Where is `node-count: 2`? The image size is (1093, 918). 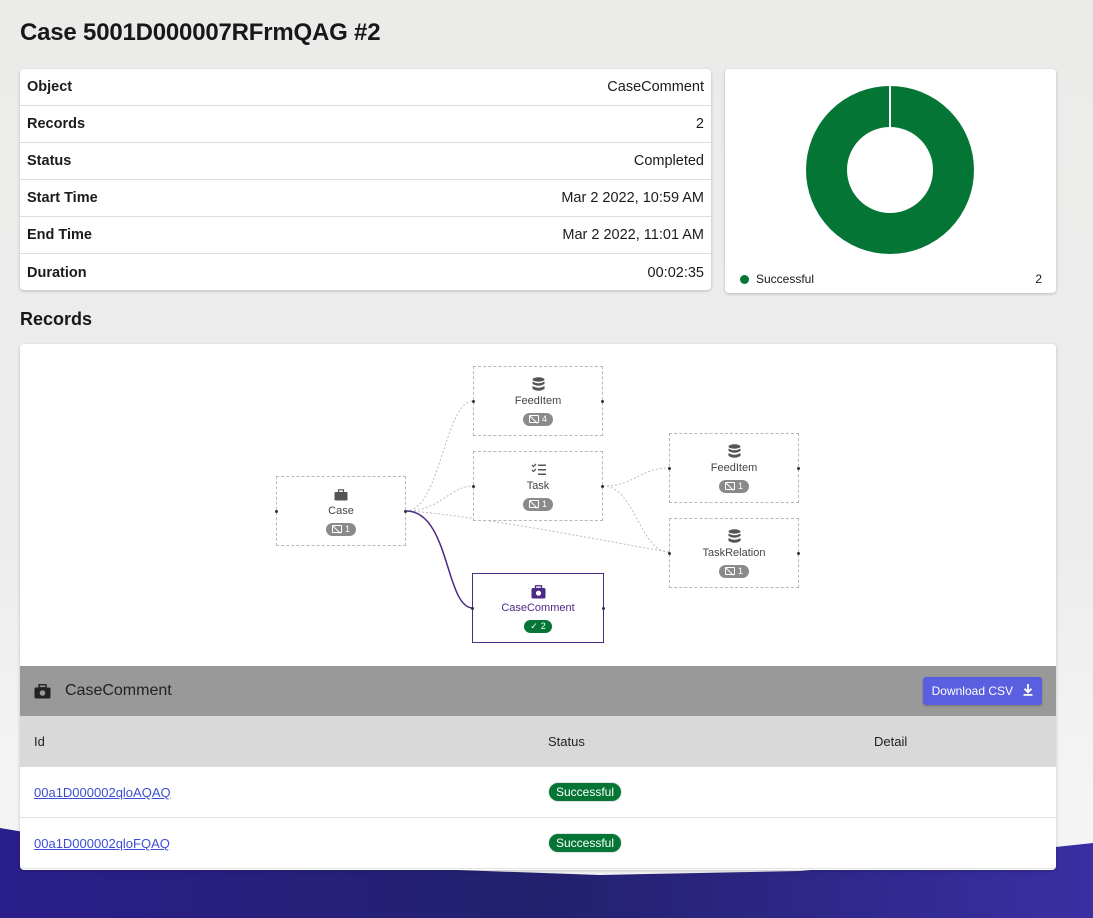
node-count: 2 is located at coordinates (543, 626).